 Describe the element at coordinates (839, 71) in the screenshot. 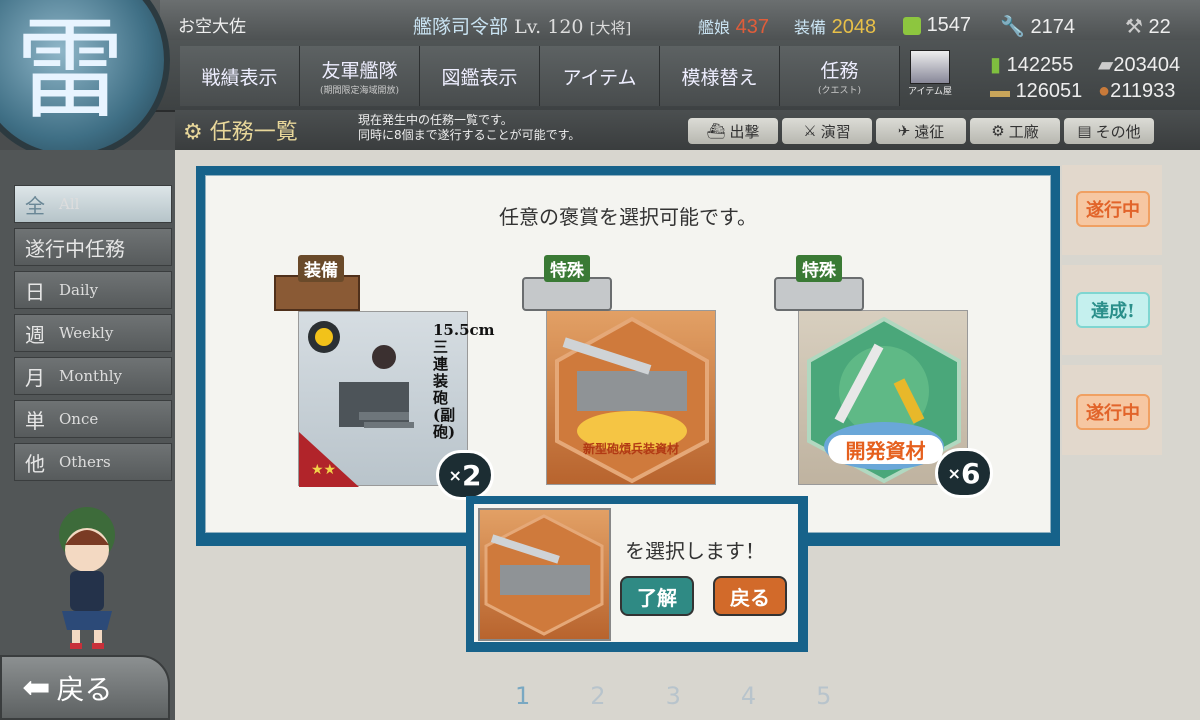

I see `nav-quests-label: 任務` at that location.